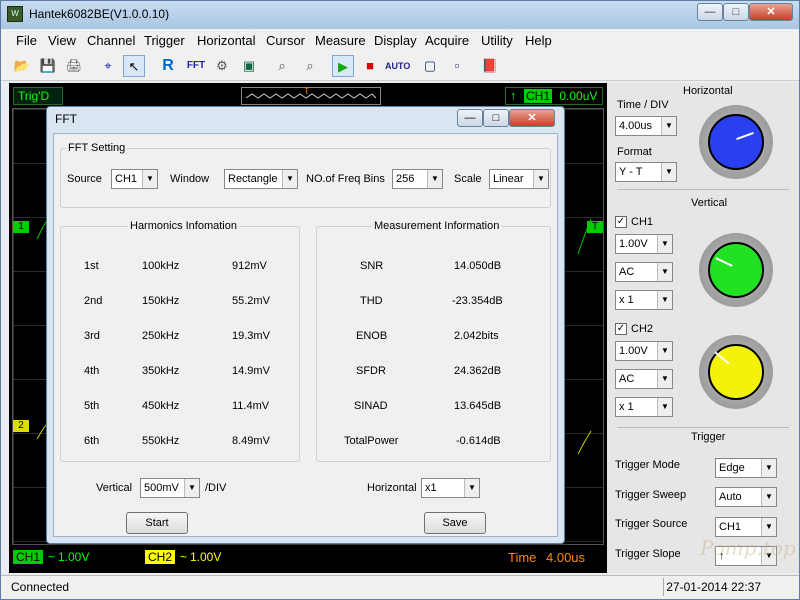 The height and width of the screenshot is (600, 800). Describe the element at coordinates (457, 66) in the screenshot. I see `layout-icon: ▫` at that location.